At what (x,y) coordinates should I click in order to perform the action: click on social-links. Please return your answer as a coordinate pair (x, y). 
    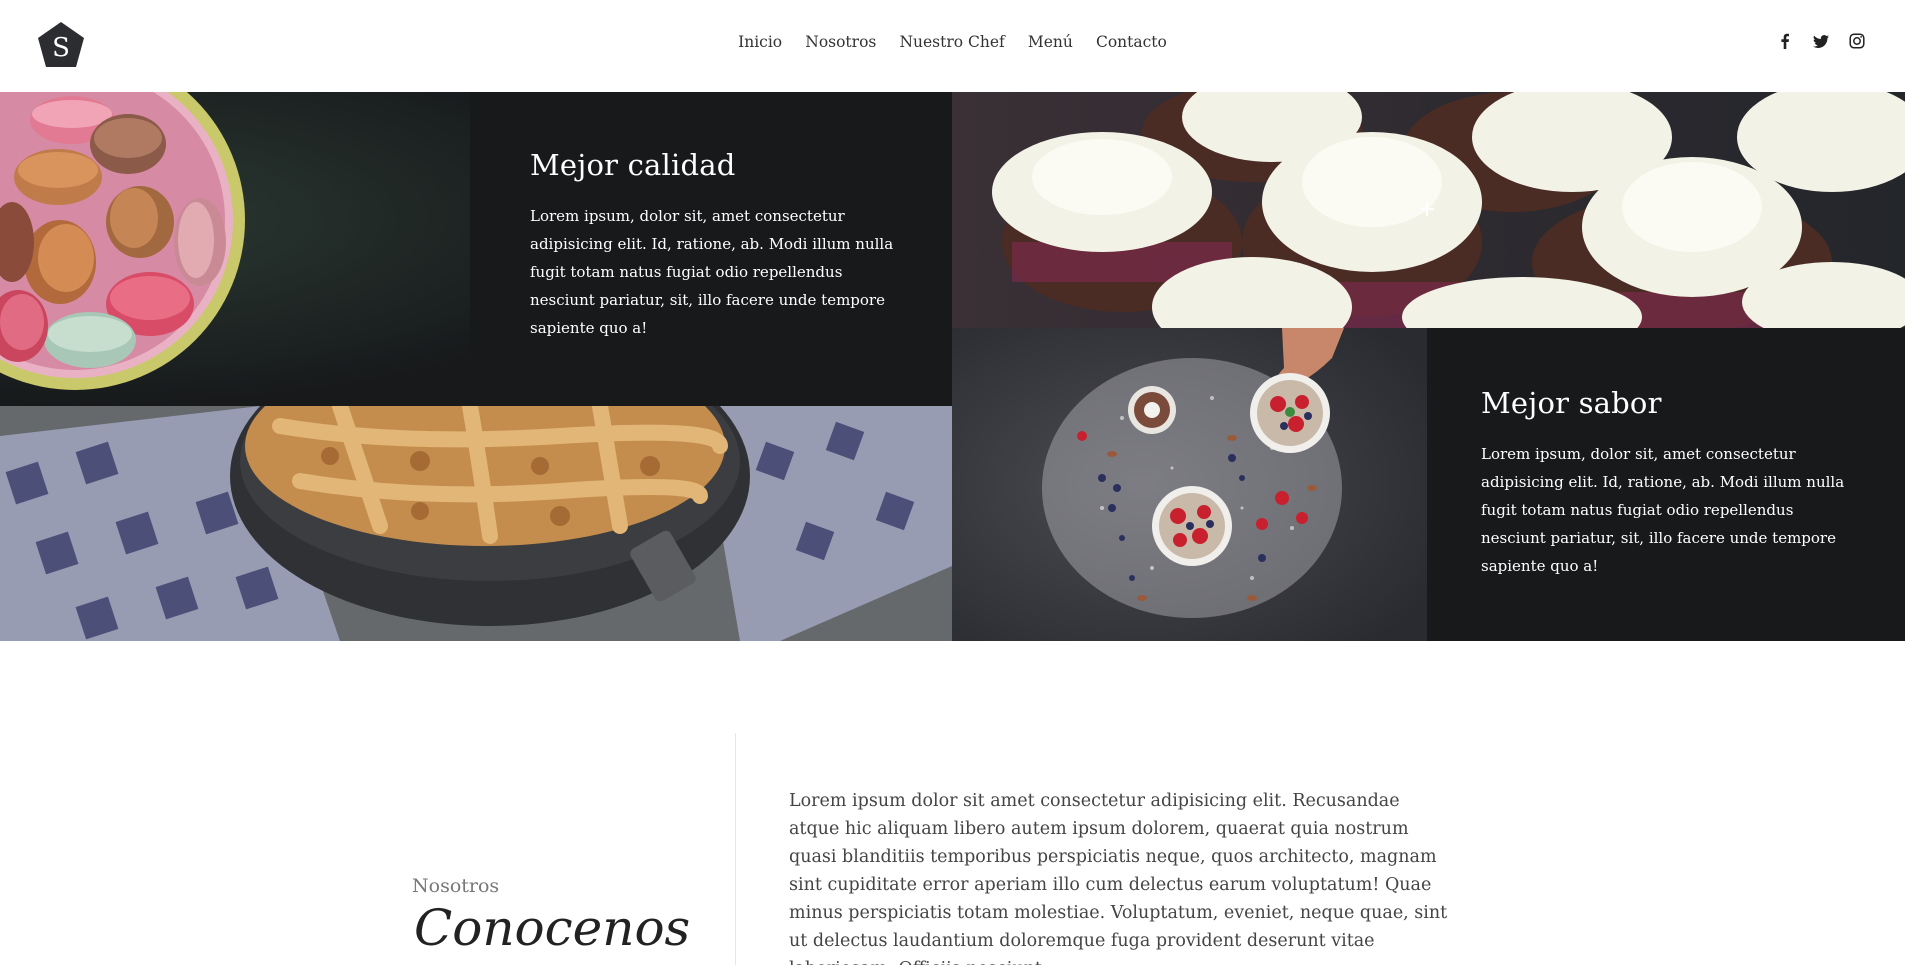
    Looking at the image, I should click on (1821, 41).